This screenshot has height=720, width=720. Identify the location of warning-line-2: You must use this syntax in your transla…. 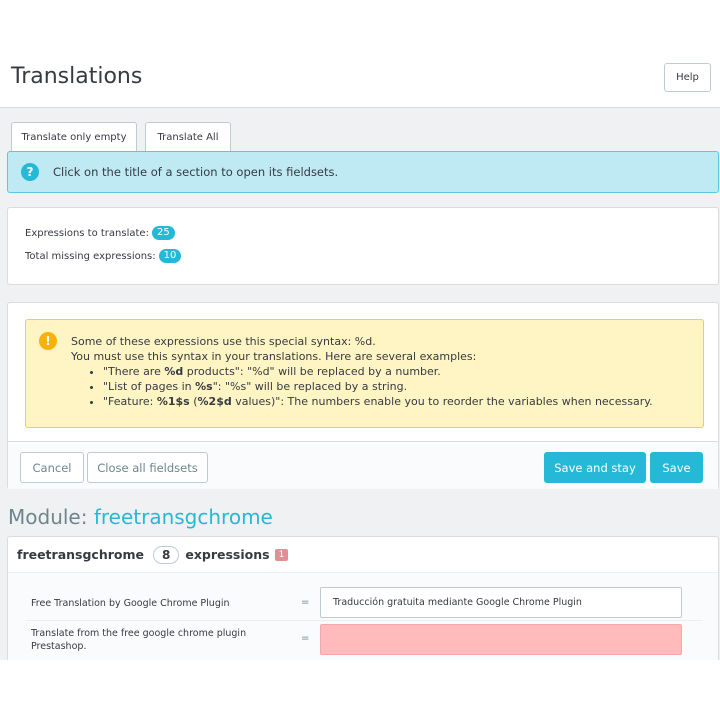
(274, 356).